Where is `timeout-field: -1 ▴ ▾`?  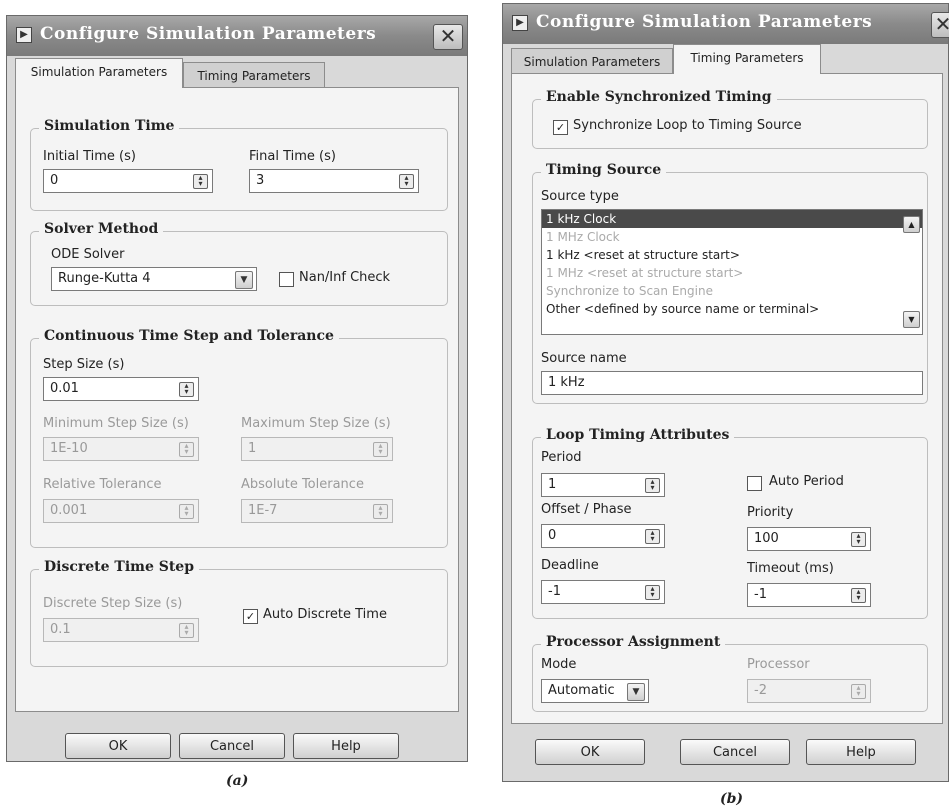
timeout-field: -1 ▴ ▾ is located at coordinates (809, 595).